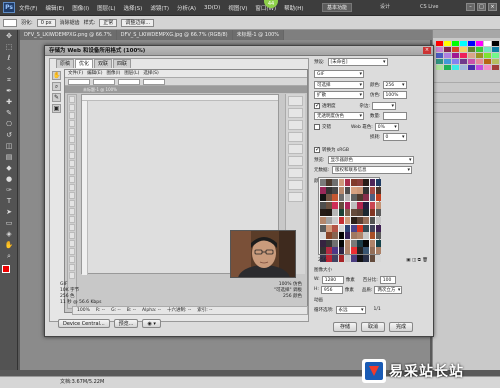 Image resolution: width=500 pixels, height=388 pixels. Describe the element at coordinates (339, 94) in the screenshot. I see `dither-algorithm-select: 扩散` at that location.